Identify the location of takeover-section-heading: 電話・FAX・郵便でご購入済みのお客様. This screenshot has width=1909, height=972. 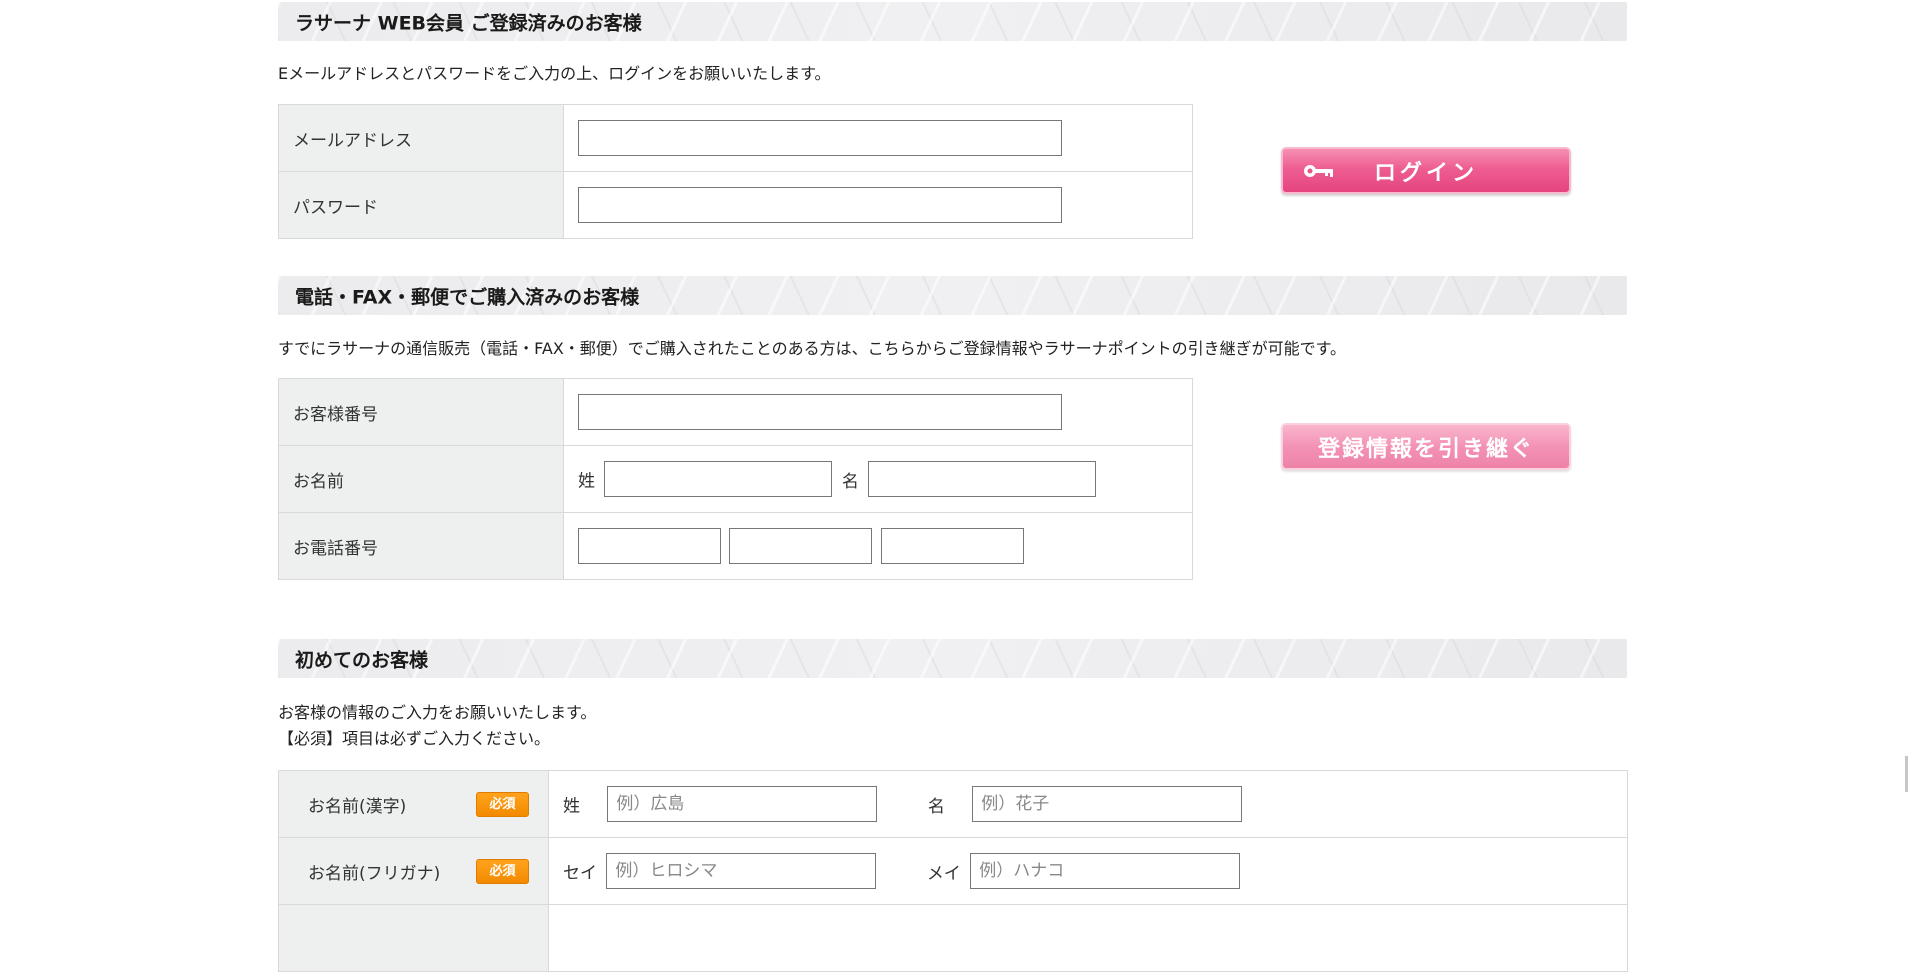
(952, 295).